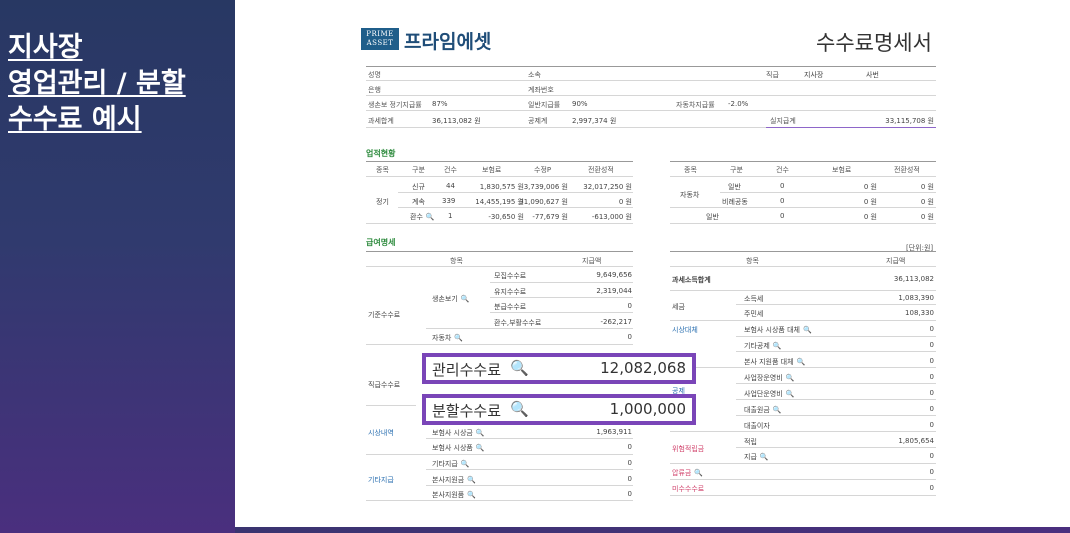 The width and height of the screenshot is (1070, 533). I want to click on ded-h-item: 항목, so click(752, 261).